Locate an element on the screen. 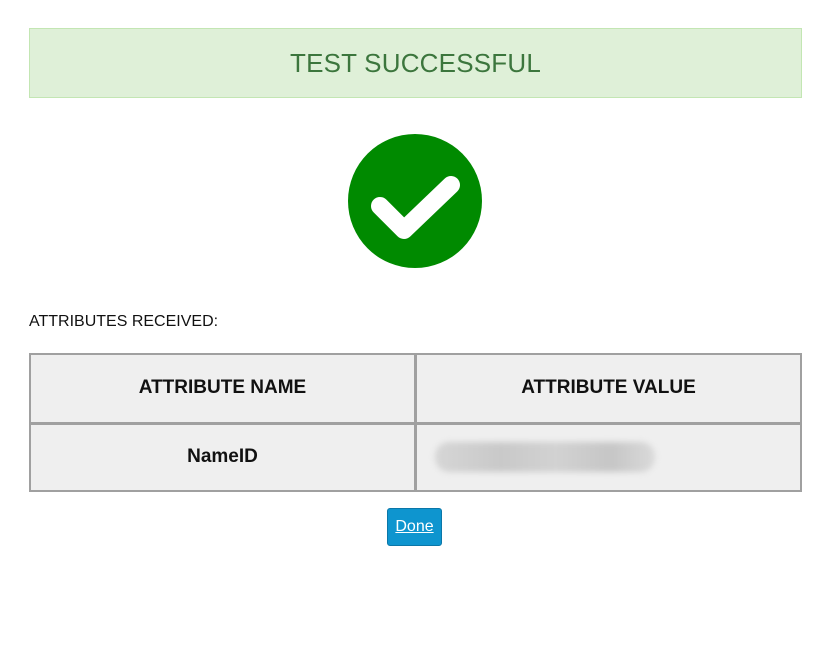 Image resolution: width=828 pixels, height=661 pixels. column-header-attribute-value: ATTRIBUTE VALUE is located at coordinates (608, 389).